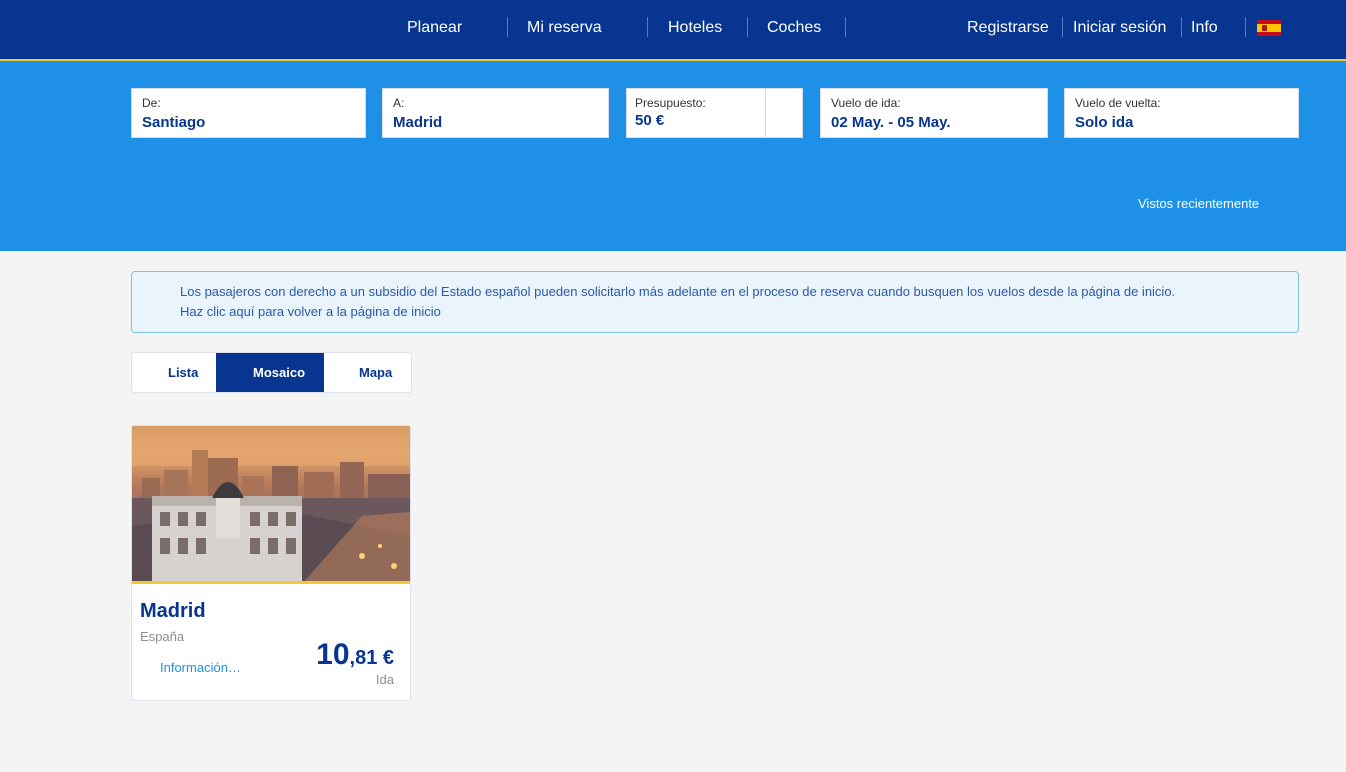 This screenshot has width=1346, height=772. What do you see at coordinates (162, 636) in the screenshot?
I see `destination-country: España` at bounding box center [162, 636].